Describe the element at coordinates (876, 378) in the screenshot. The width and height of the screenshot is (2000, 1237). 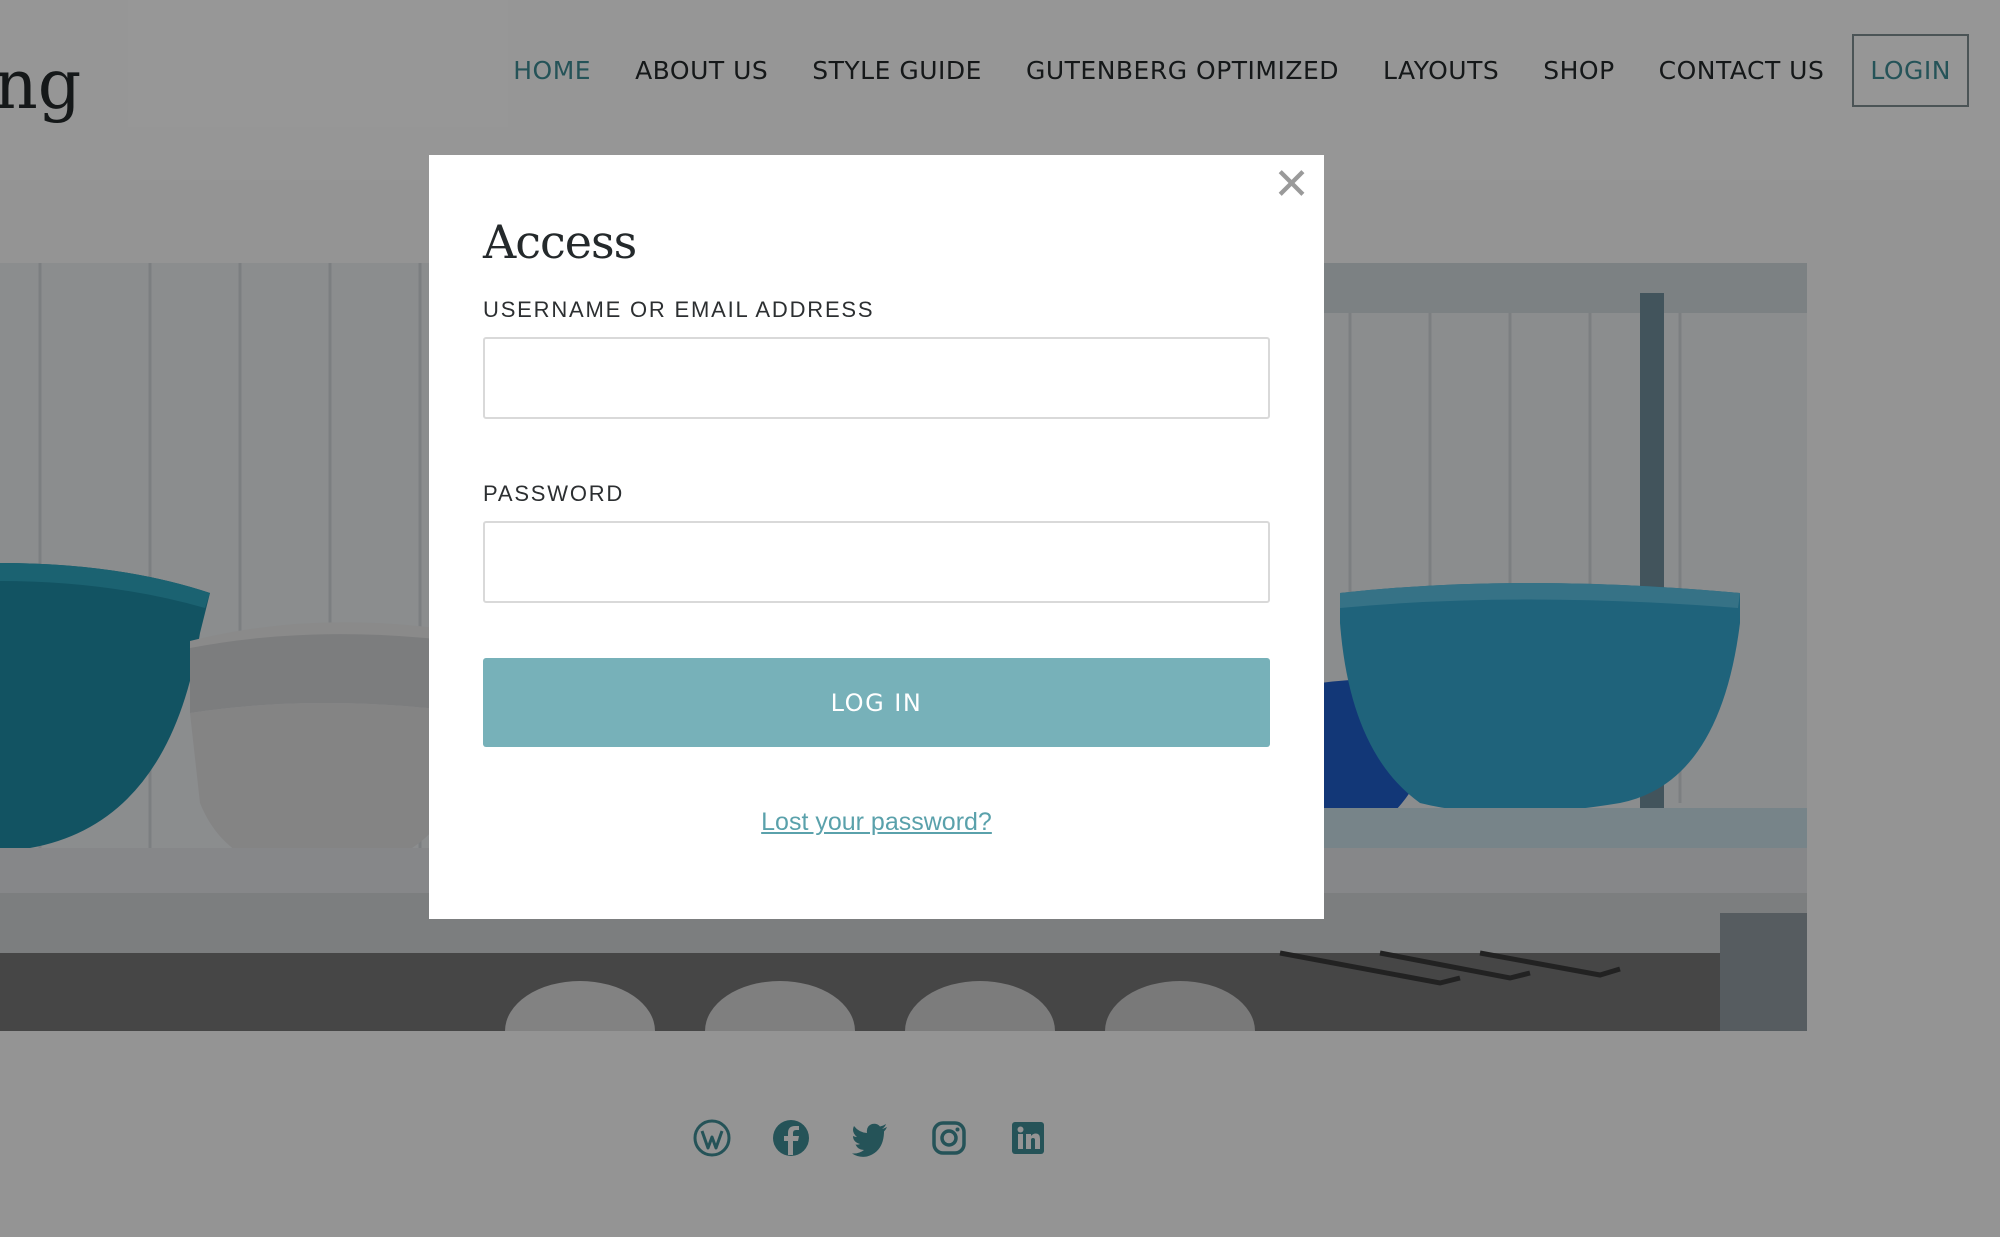
I see `username-input` at that location.